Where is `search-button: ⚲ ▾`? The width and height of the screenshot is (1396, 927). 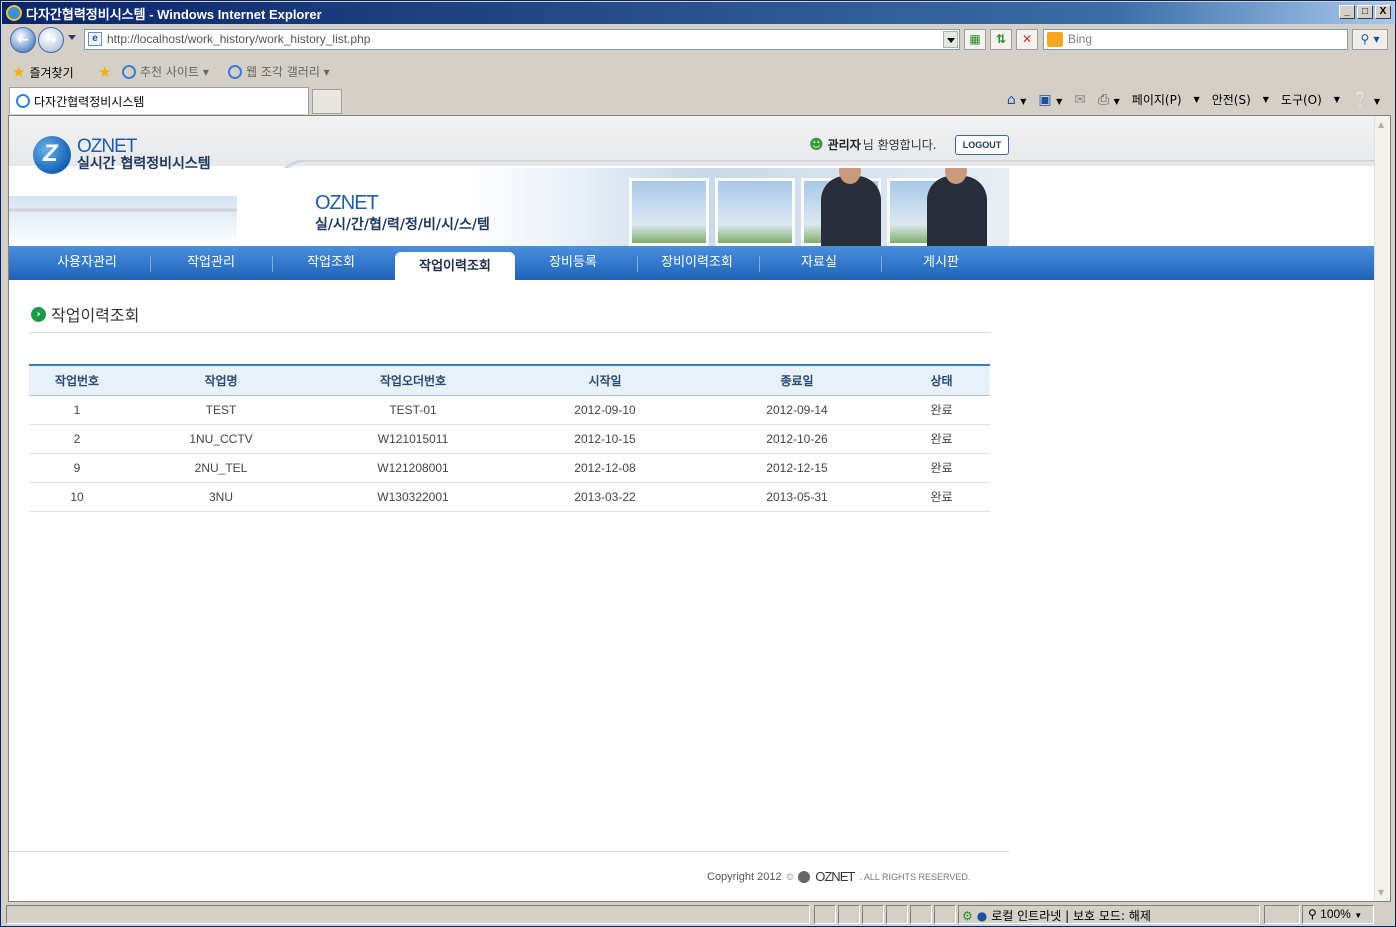
search-button: ⚲ ▾ is located at coordinates (1370, 39).